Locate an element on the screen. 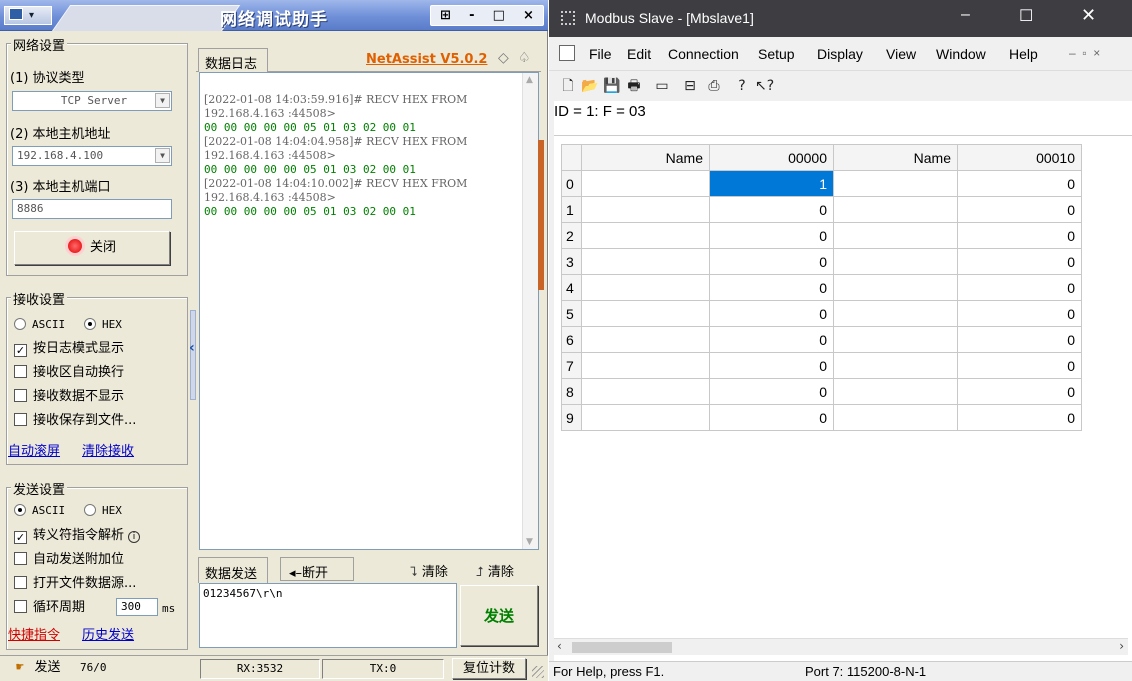 Image resolution: width=1132 pixels, height=681 pixels. loop-period-checkbox: 循环周期 is located at coordinates (49, 608).